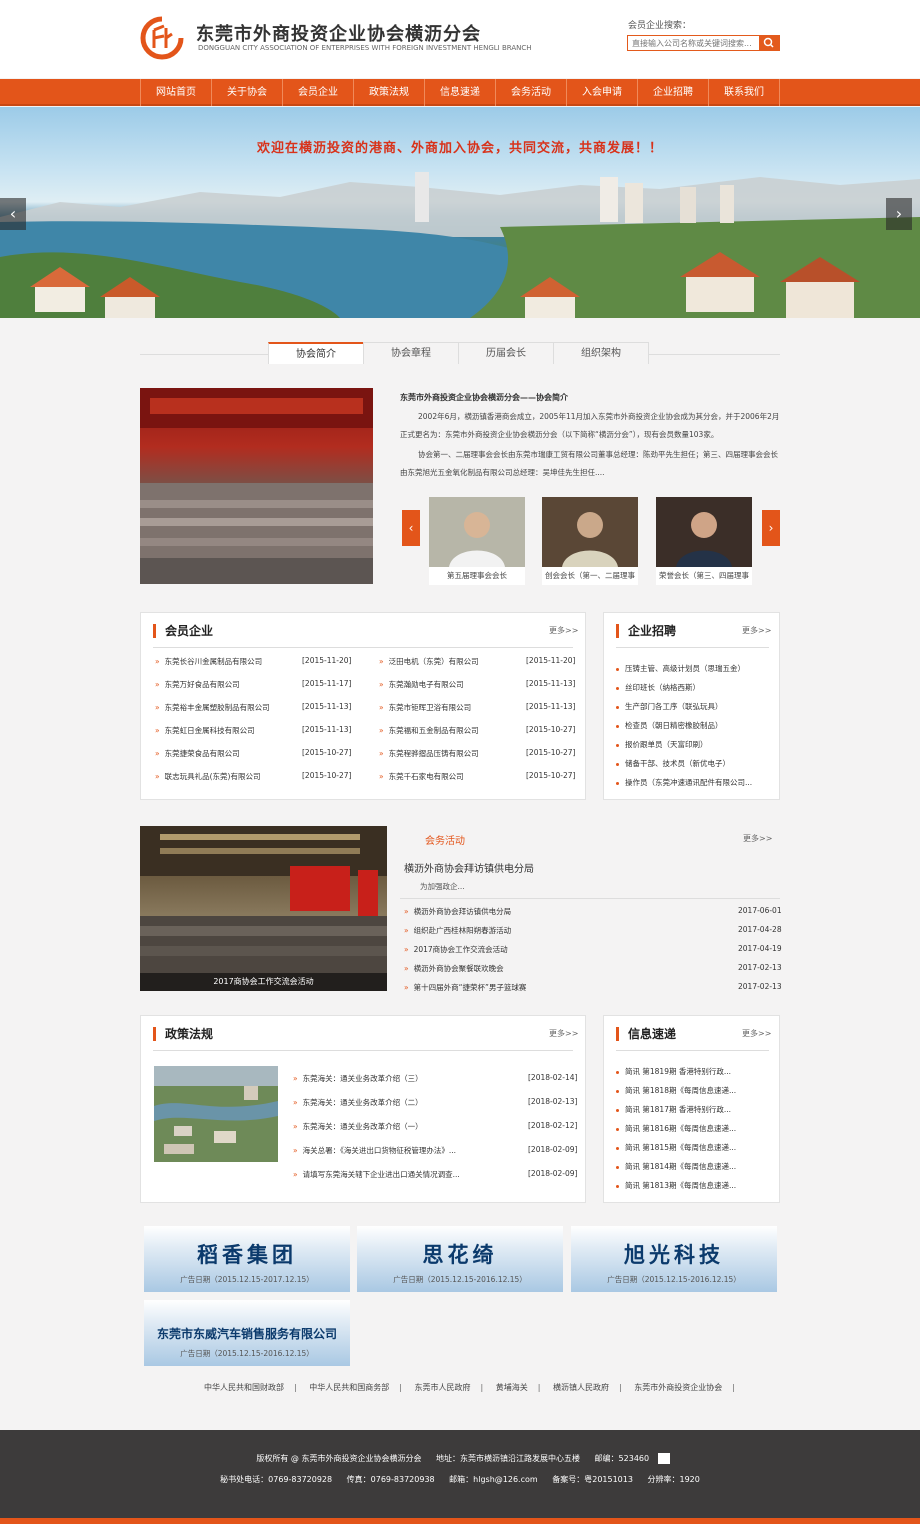 The height and width of the screenshot is (1524, 920). Describe the element at coordinates (247, 92) in the screenshot. I see `nav-about: 关于协会` at that location.